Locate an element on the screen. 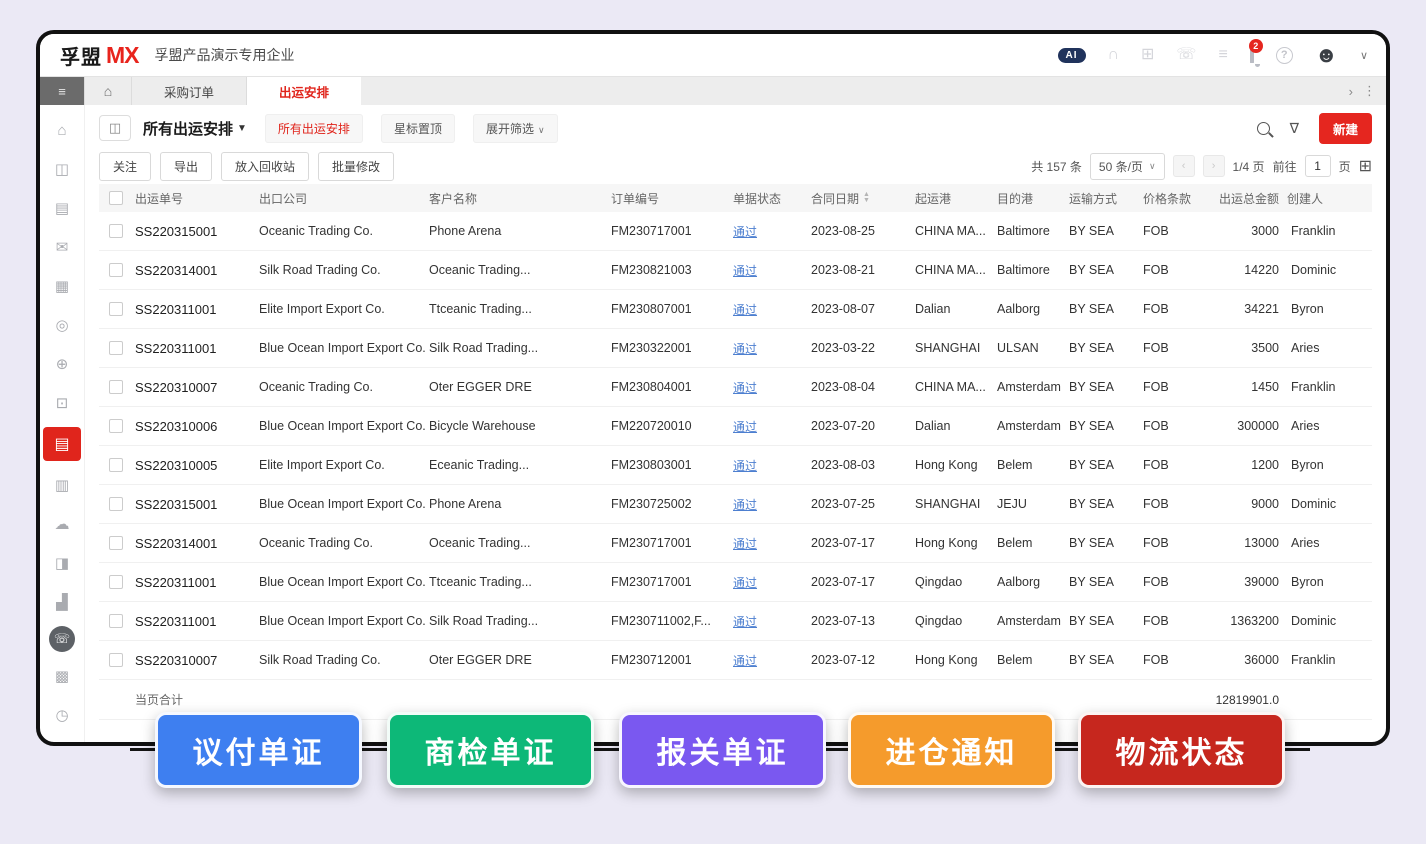 The width and height of the screenshot is (1426, 844). follow-button: 关注 is located at coordinates (125, 166).